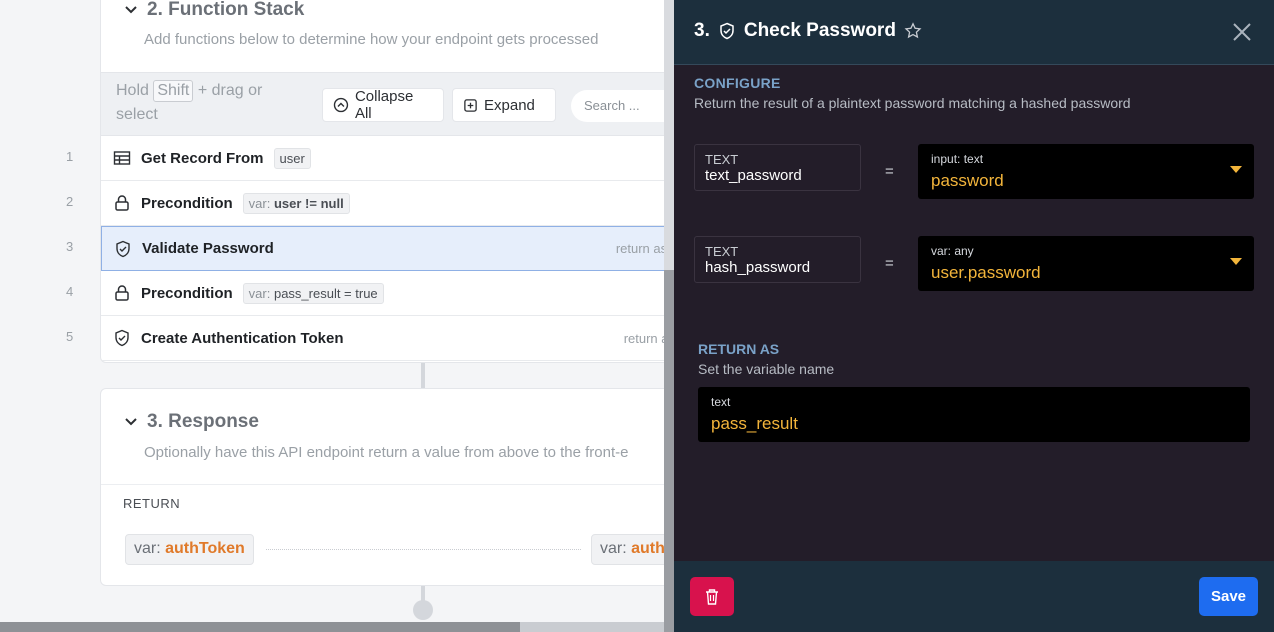 The width and height of the screenshot is (1274, 632). I want to click on function-row-2: Precondition var: user != null, so click(387, 203).